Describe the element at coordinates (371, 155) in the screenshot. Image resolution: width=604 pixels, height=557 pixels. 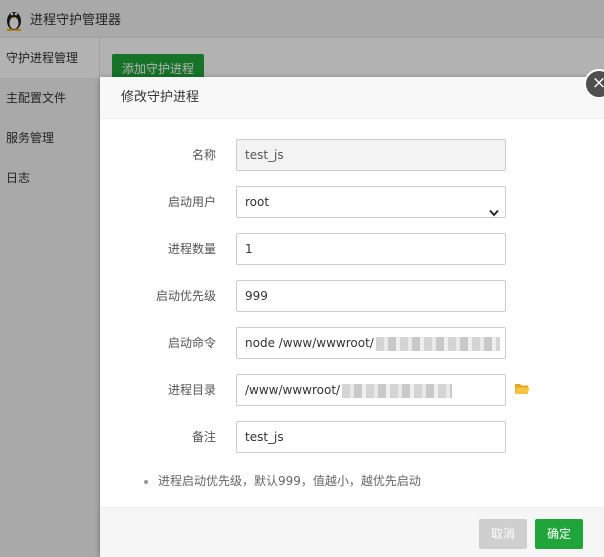
I see `name-field: test_js` at that location.